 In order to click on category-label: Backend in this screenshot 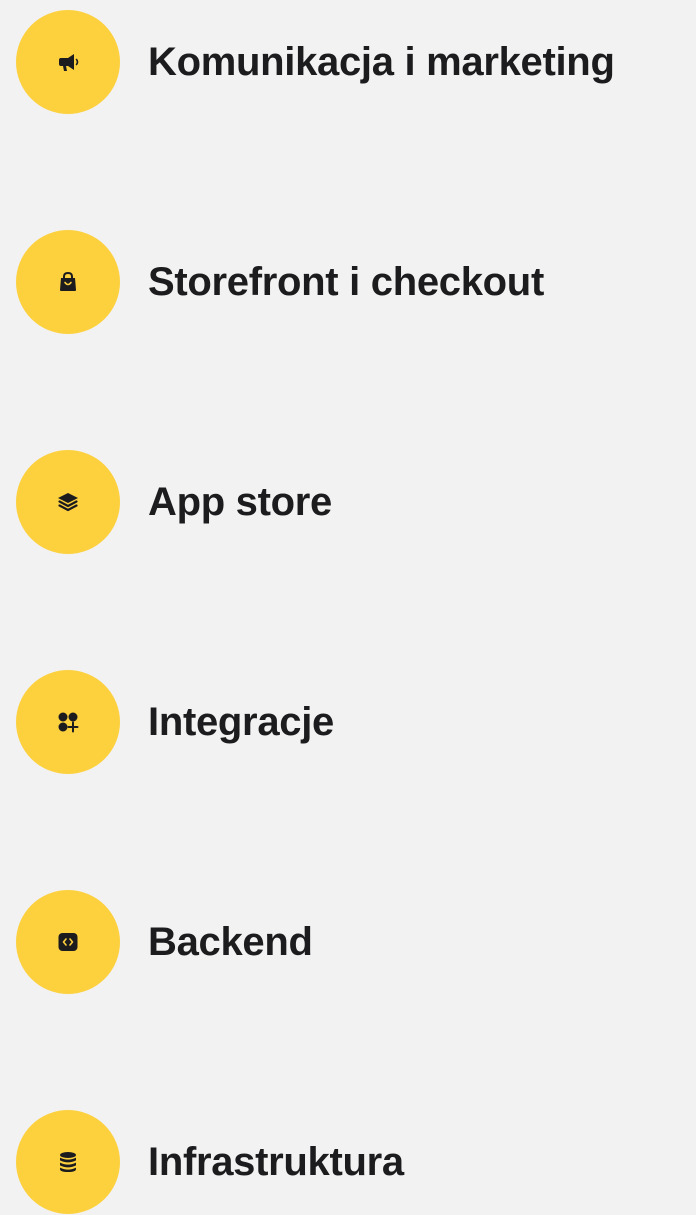, I will do `click(230, 941)`.